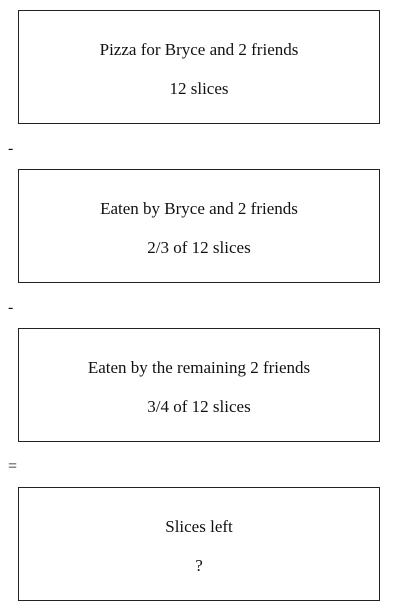 The height and width of the screenshot is (613, 400). I want to click on box-eaten-remaining-value: 3/4 of 12 slices, so click(199, 406).